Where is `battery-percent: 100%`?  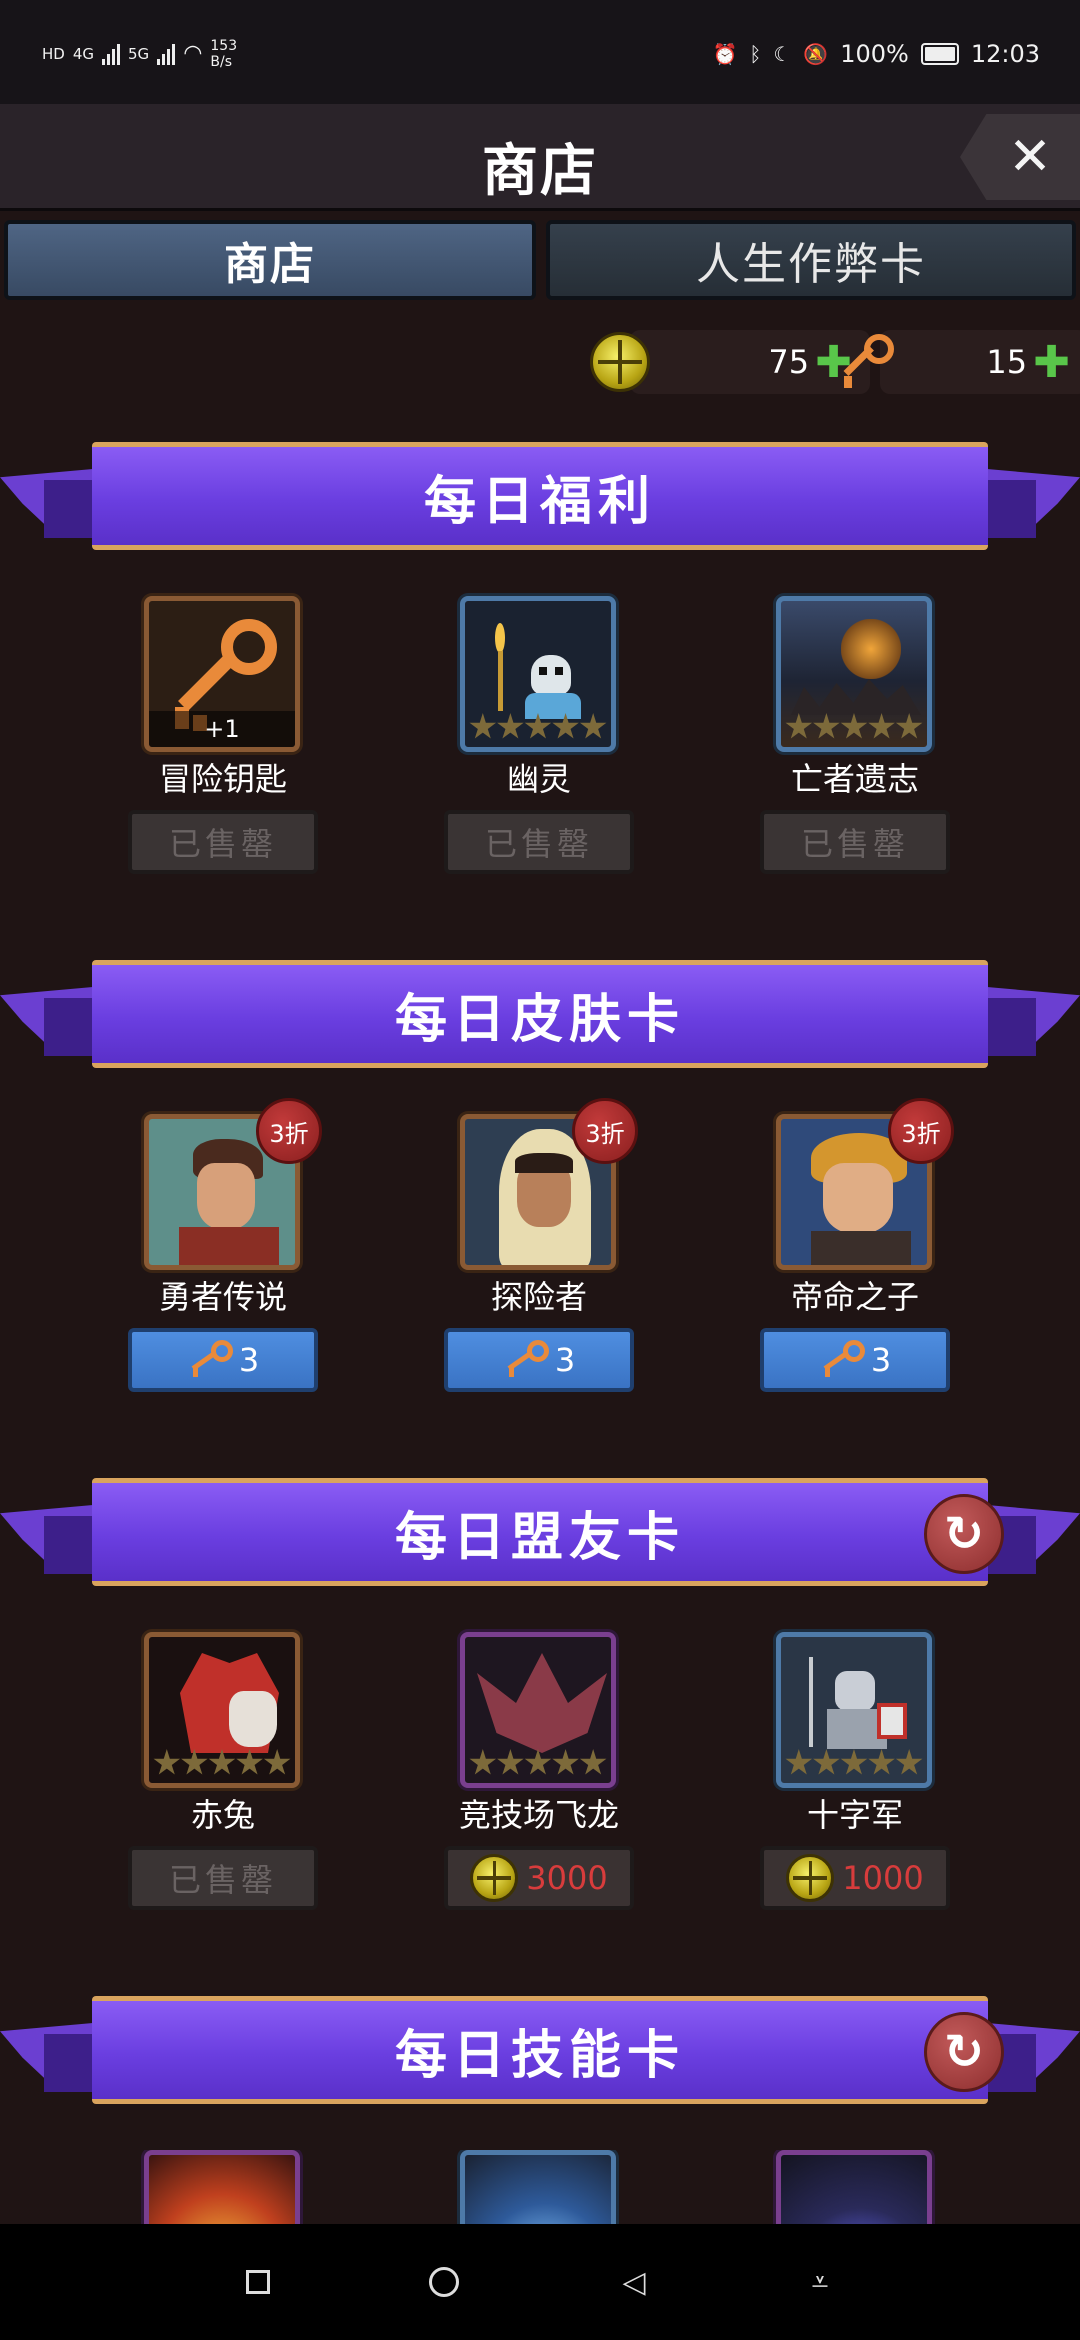 battery-percent: 100% is located at coordinates (874, 54).